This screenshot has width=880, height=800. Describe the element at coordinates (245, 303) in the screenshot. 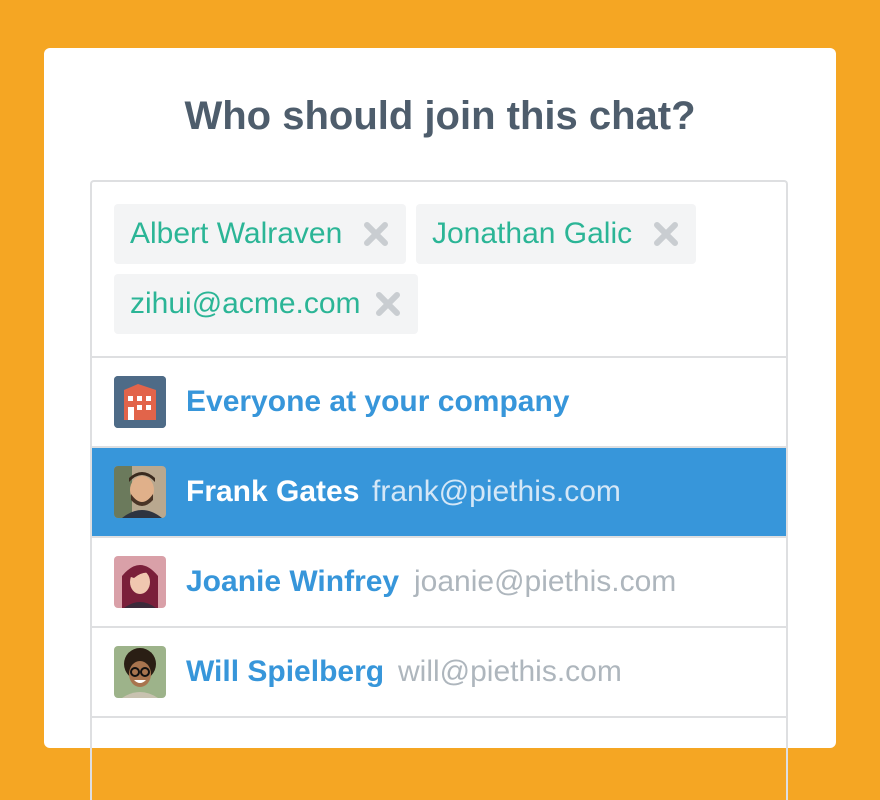

I see `chip-label: zihui@acme.com` at that location.